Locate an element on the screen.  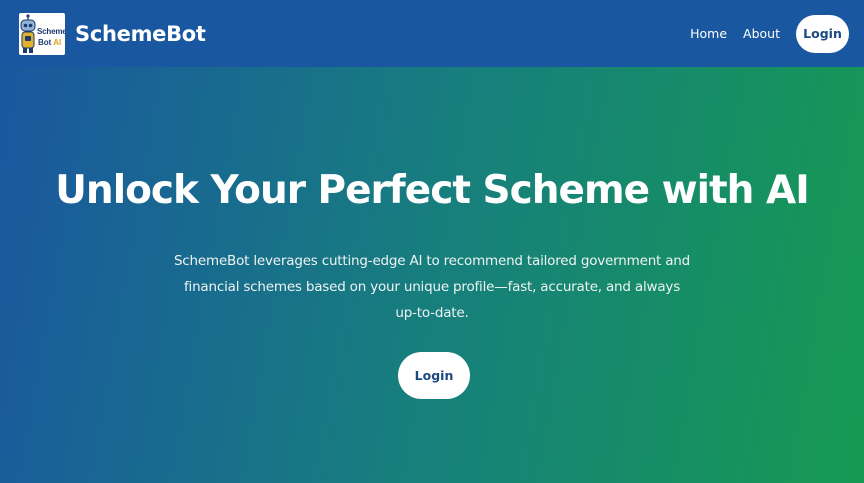
nav-menu: Home About Login is located at coordinates (769, 33).